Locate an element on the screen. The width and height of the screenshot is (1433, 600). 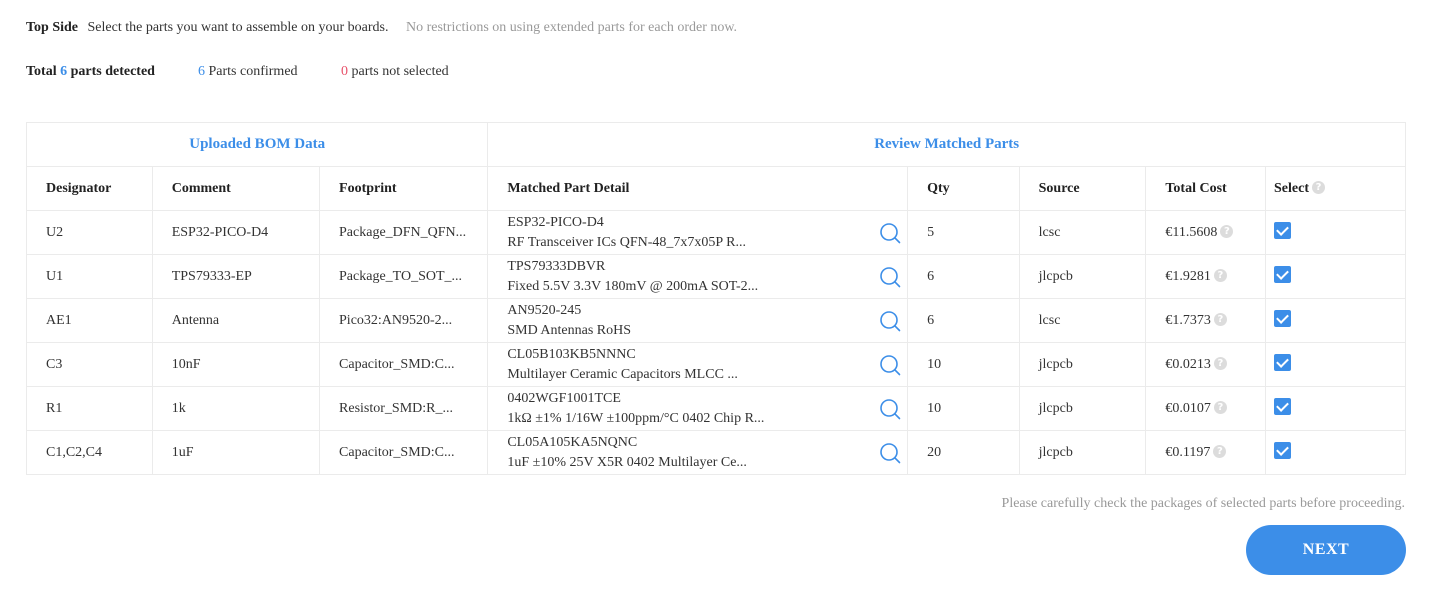
comment-cell: ESP32-PICO-D4 is located at coordinates (236, 232).